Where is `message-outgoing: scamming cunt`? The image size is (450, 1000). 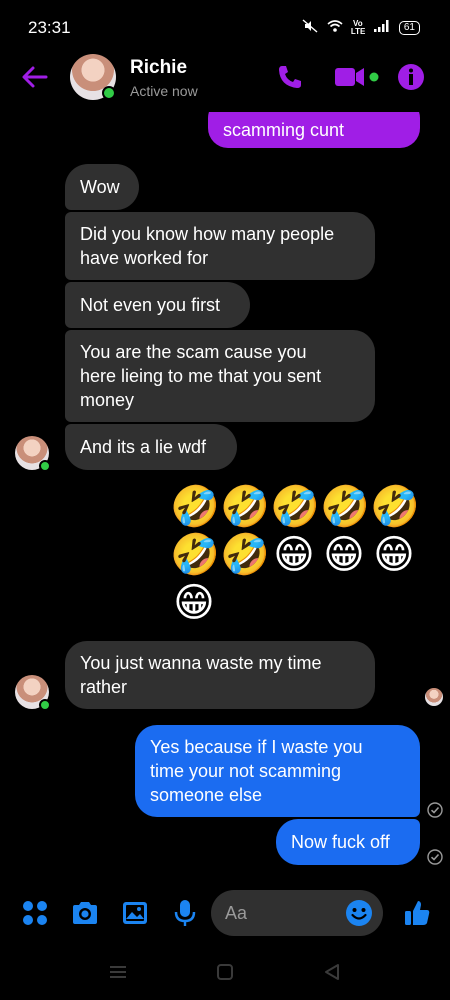 message-outgoing: scamming cunt is located at coordinates (314, 130).